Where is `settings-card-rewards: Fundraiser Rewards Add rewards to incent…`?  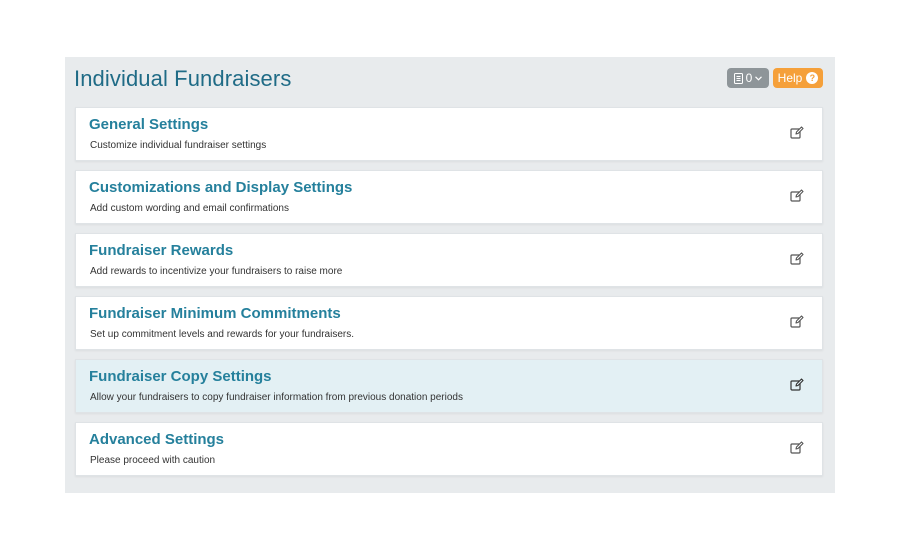
settings-card-rewards: Fundraiser Rewards Add rewards to incent… is located at coordinates (449, 260).